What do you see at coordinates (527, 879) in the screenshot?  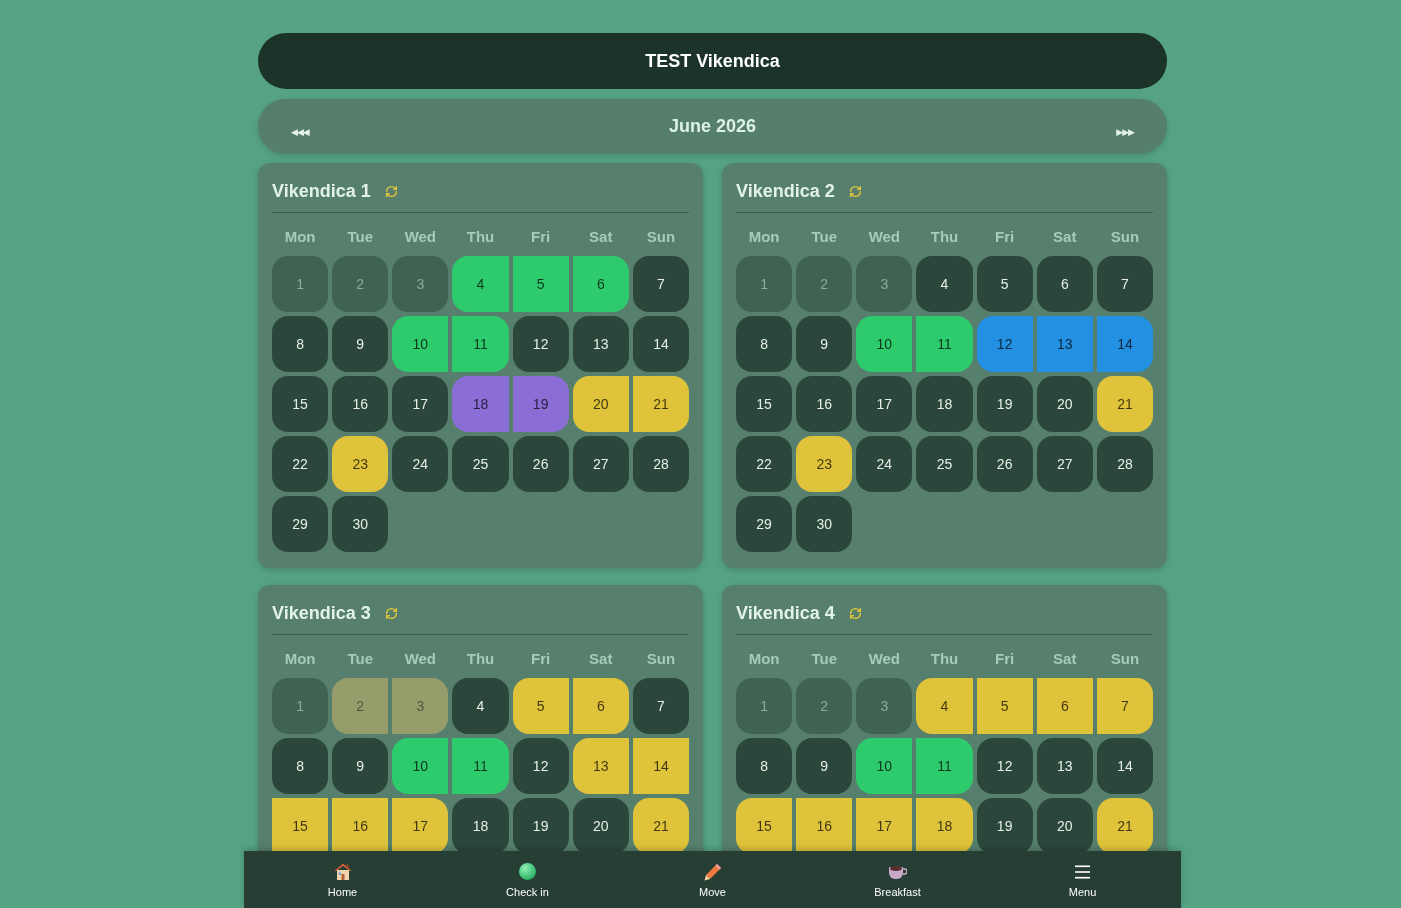 I see `nav-item: Check in` at bounding box center [527, 879].